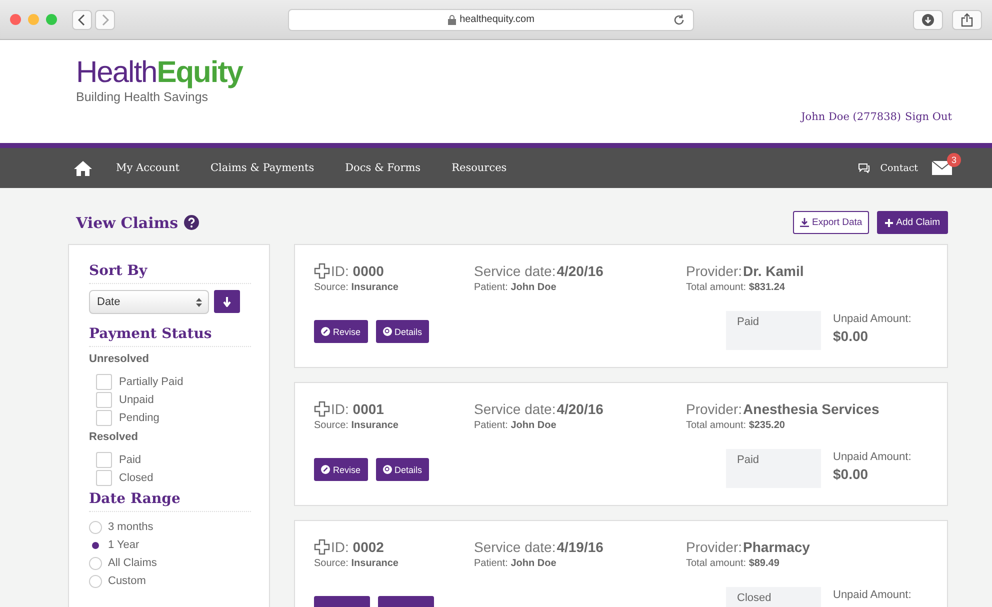  I want to click on address-bar: healthequity.com, so click(491, 19).